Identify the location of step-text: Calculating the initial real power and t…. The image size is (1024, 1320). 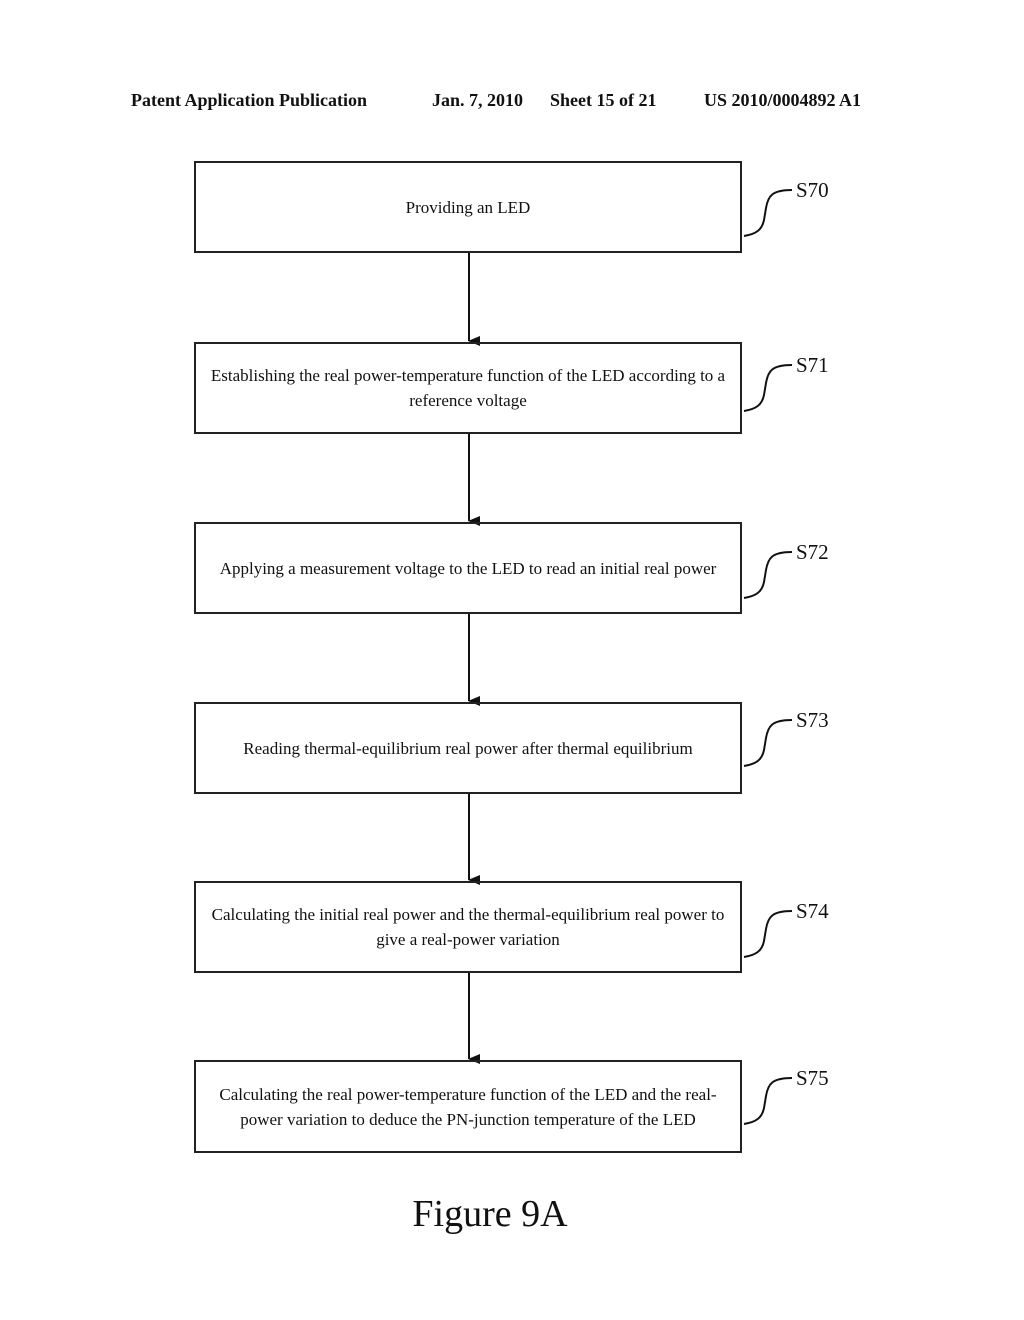
(468, 927).